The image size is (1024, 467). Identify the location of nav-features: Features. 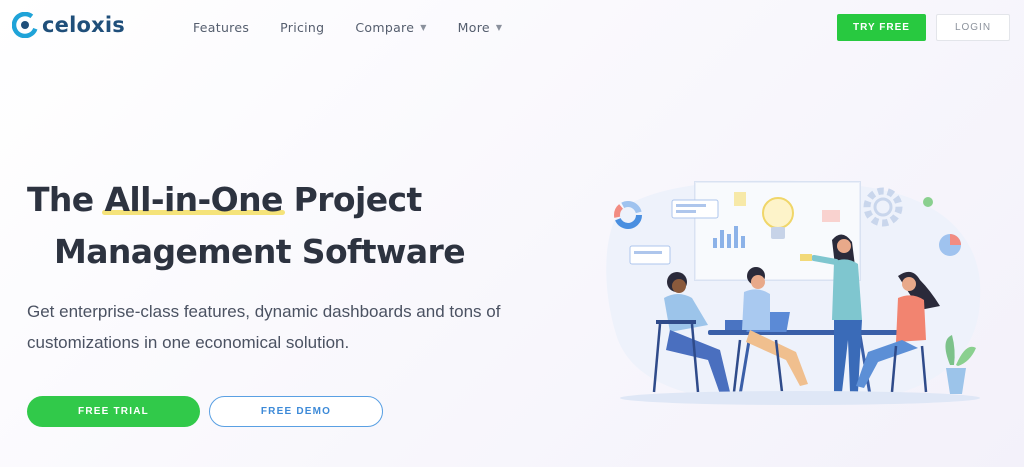
(221, 27).